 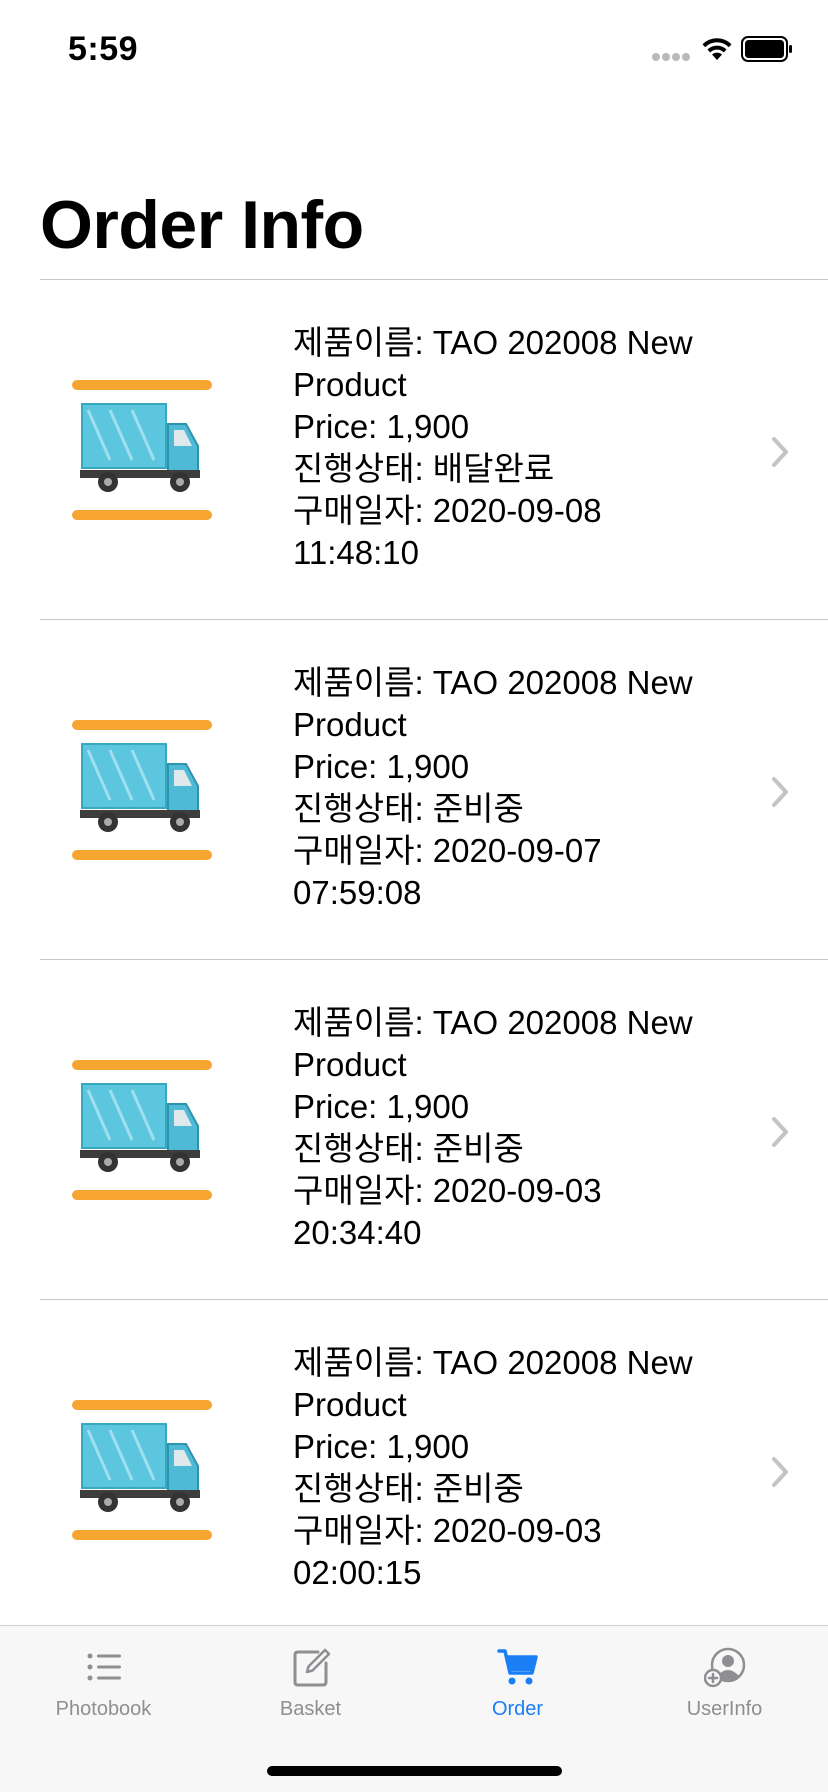 I want to click on tab-order: Order, so click(x=517, y=1676).